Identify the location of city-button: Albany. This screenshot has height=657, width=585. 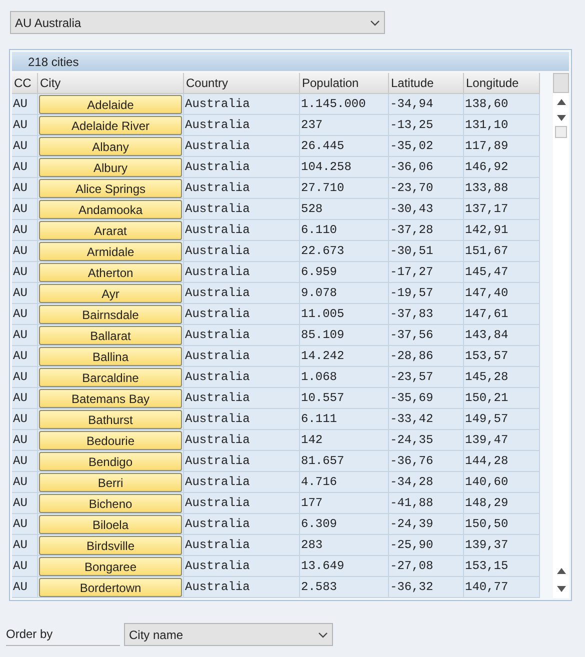
(110, 146).